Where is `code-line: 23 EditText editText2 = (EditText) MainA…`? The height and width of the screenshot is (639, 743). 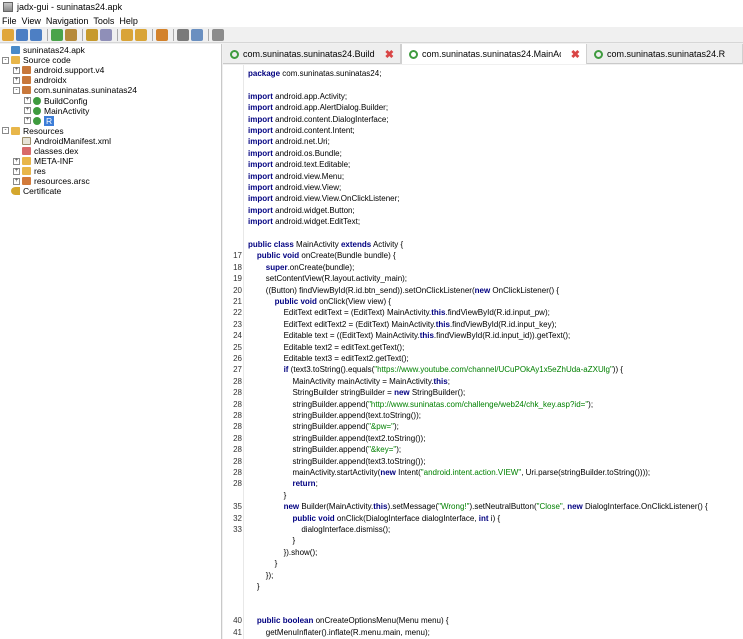
code-line: 23 EditText editText2 = (EditText) MainA… is located at coordinates (483, 324).